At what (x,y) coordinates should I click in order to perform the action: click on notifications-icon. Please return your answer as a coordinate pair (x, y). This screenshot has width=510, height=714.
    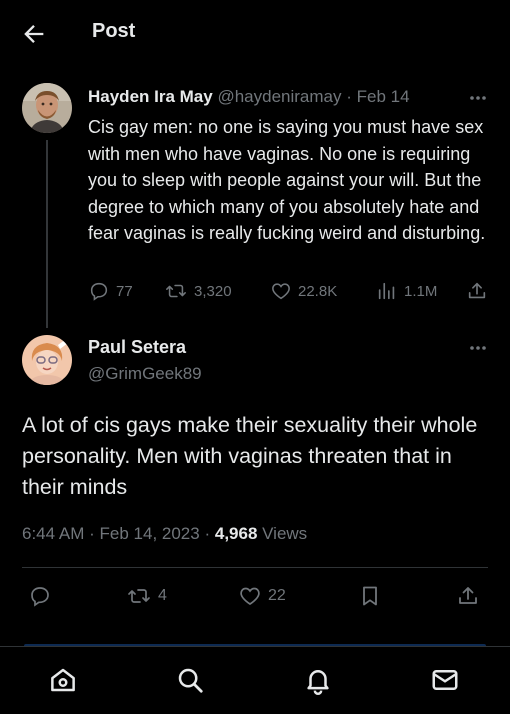
    Looking at the image, I should click on (318, 680).